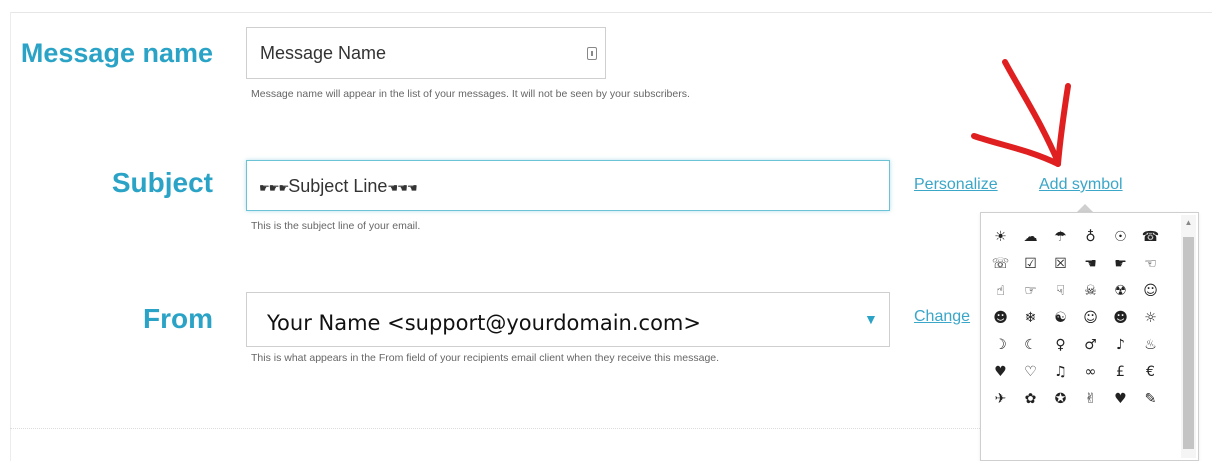 The width and height of the screenshot is (1212, 461). What do you see at coordinates (10, 236) in the screenshot?
I see `left-border` at bounding box center [10, 236].